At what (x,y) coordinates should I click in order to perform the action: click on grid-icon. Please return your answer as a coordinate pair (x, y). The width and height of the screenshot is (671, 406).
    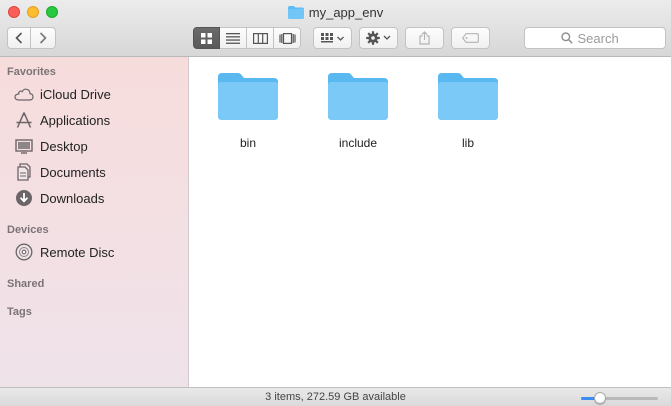
    Looking at the image, I should click on (206, 38).